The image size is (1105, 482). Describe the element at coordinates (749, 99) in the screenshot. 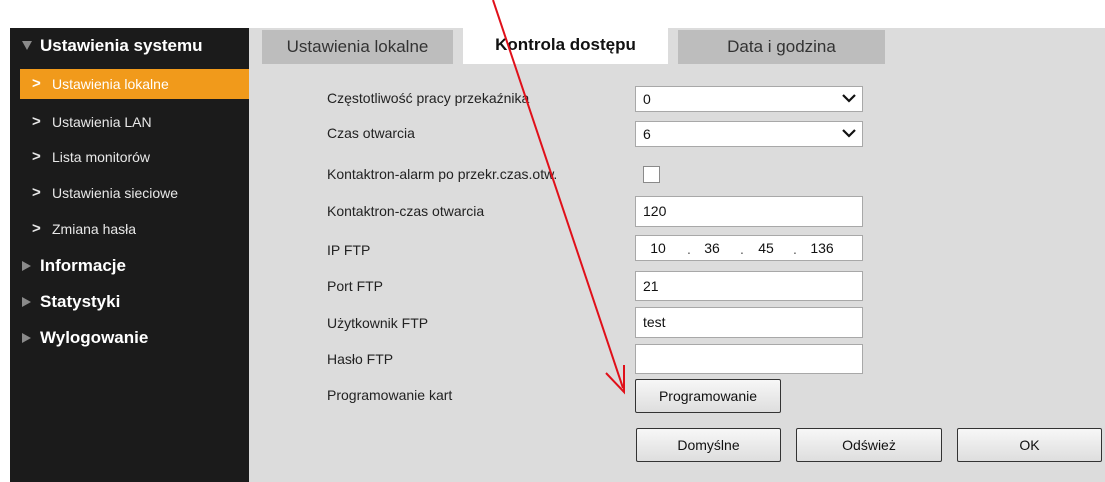

I see `relay-frequency-select: 0` at that location.